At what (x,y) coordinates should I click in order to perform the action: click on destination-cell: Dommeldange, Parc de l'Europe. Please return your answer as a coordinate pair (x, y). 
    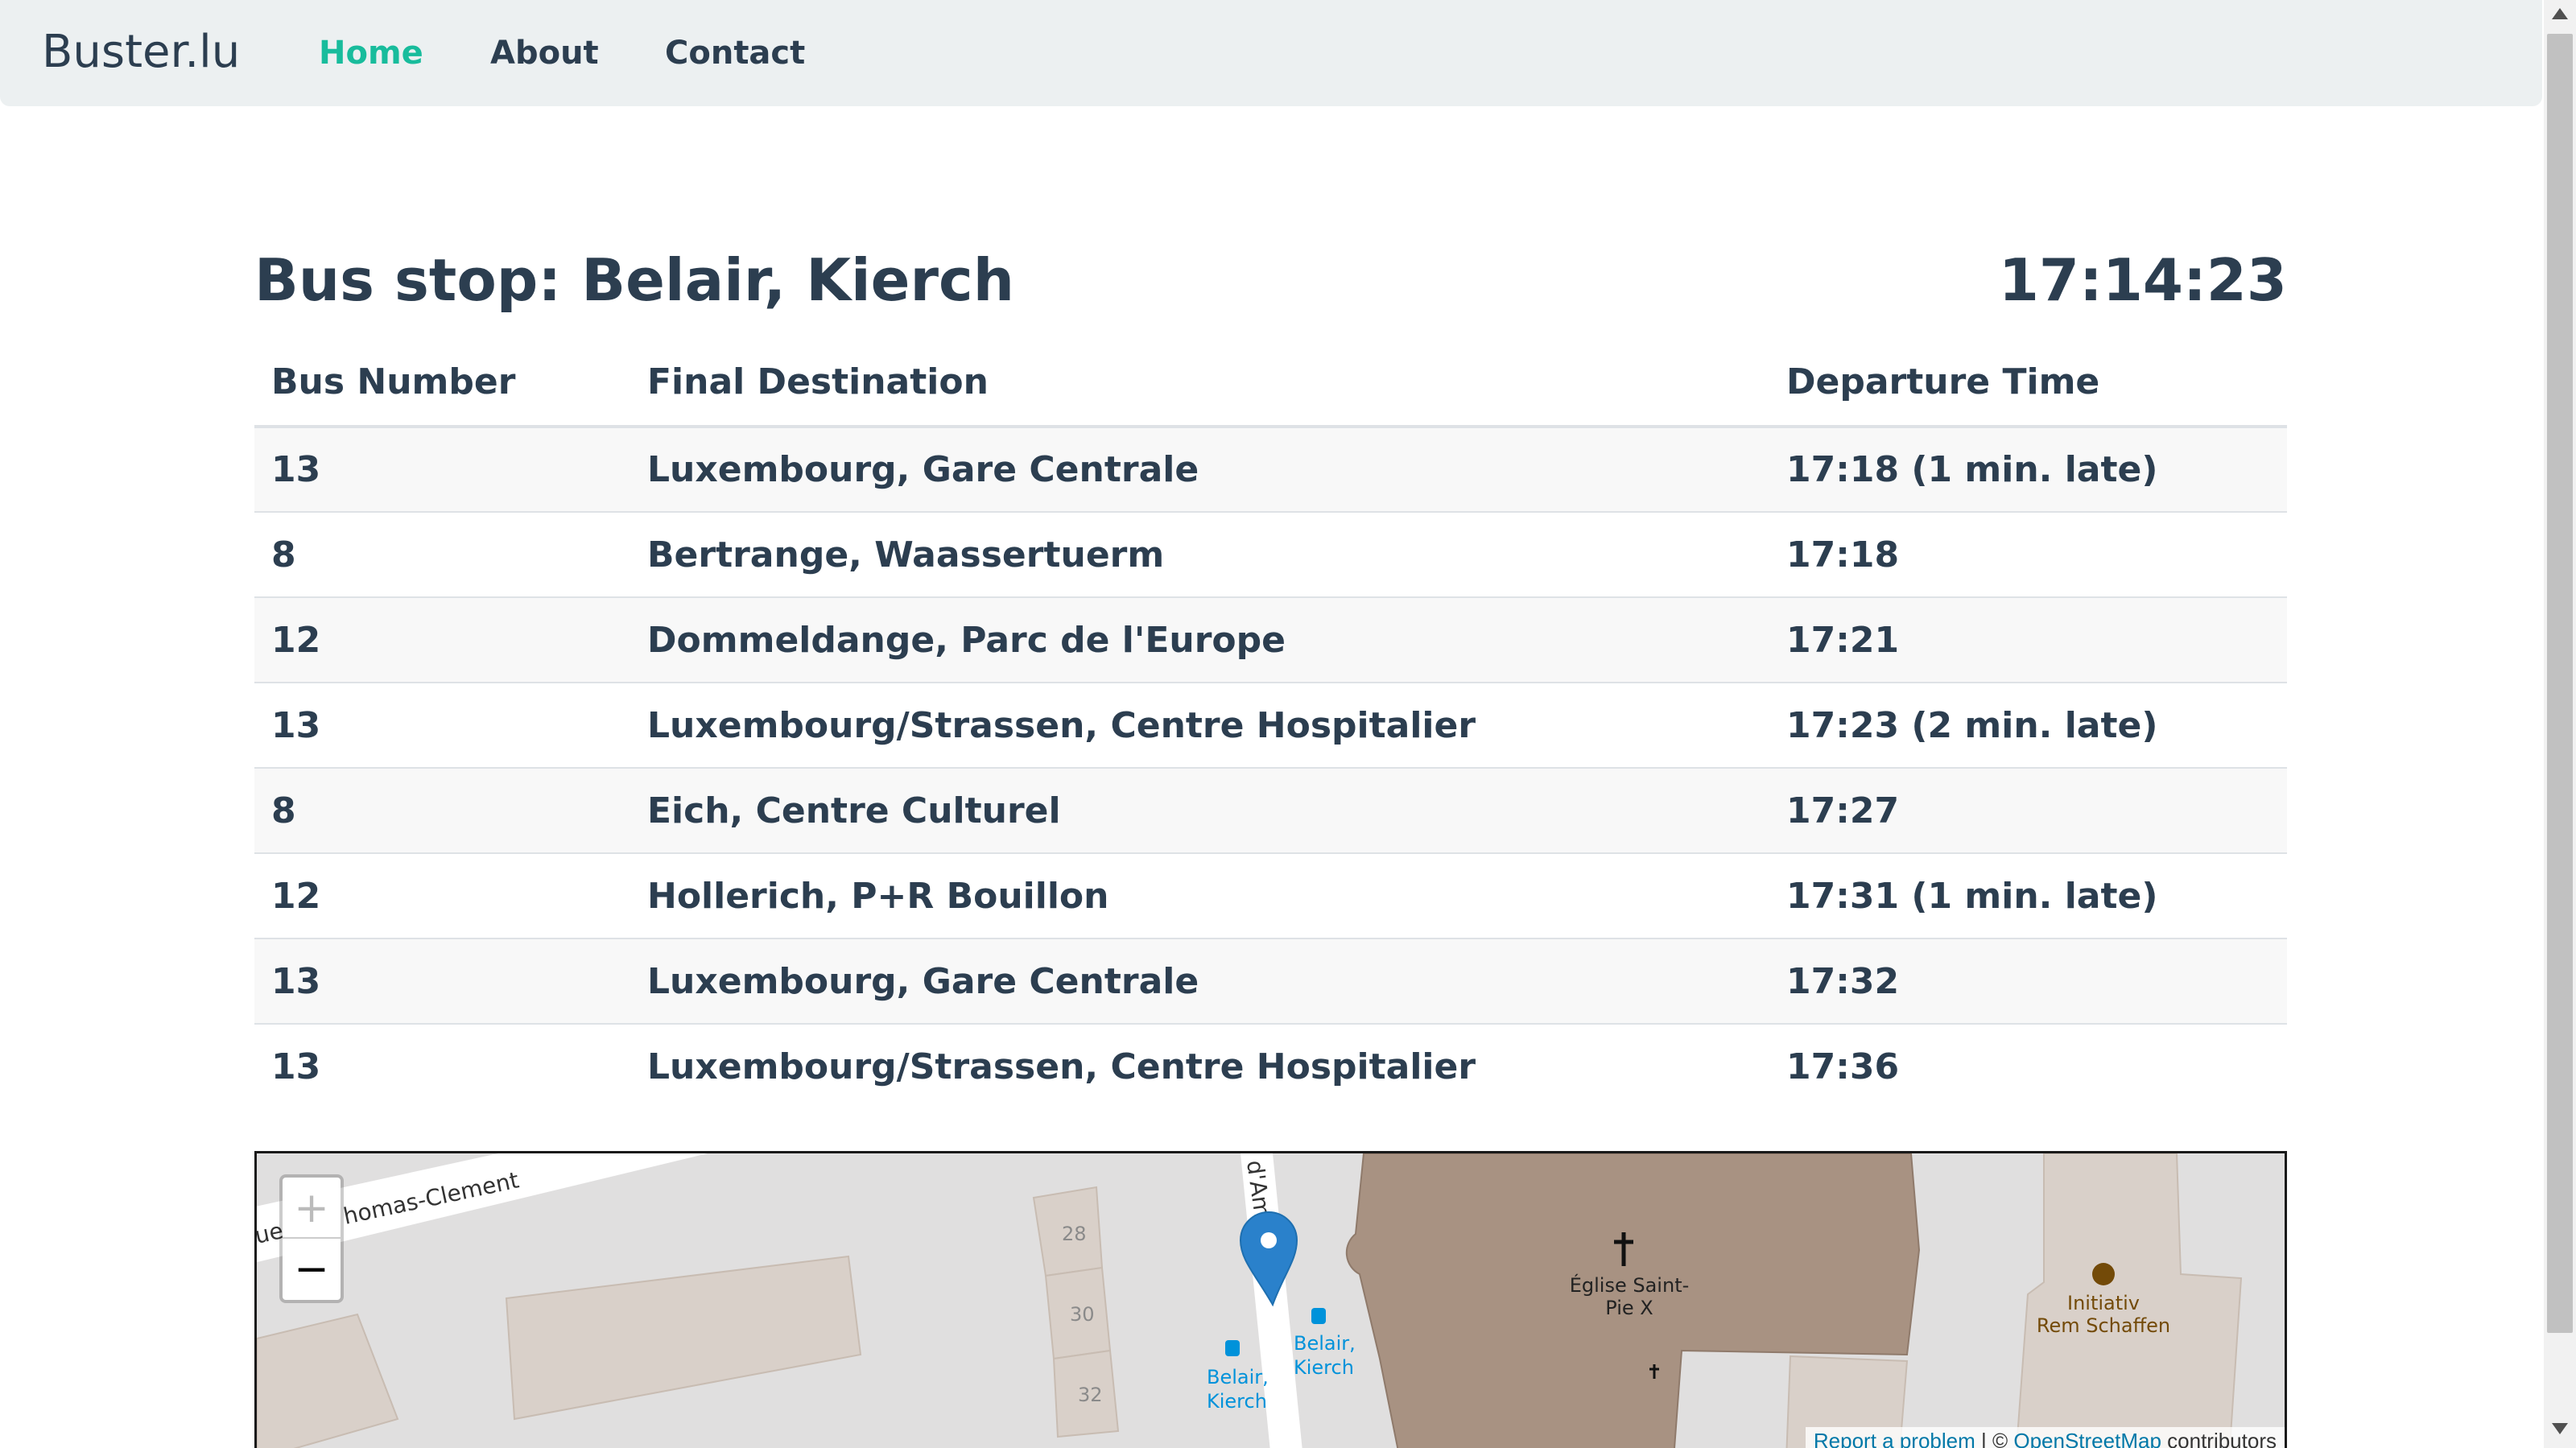
    Looking at the image, I should click on (1199, 639).